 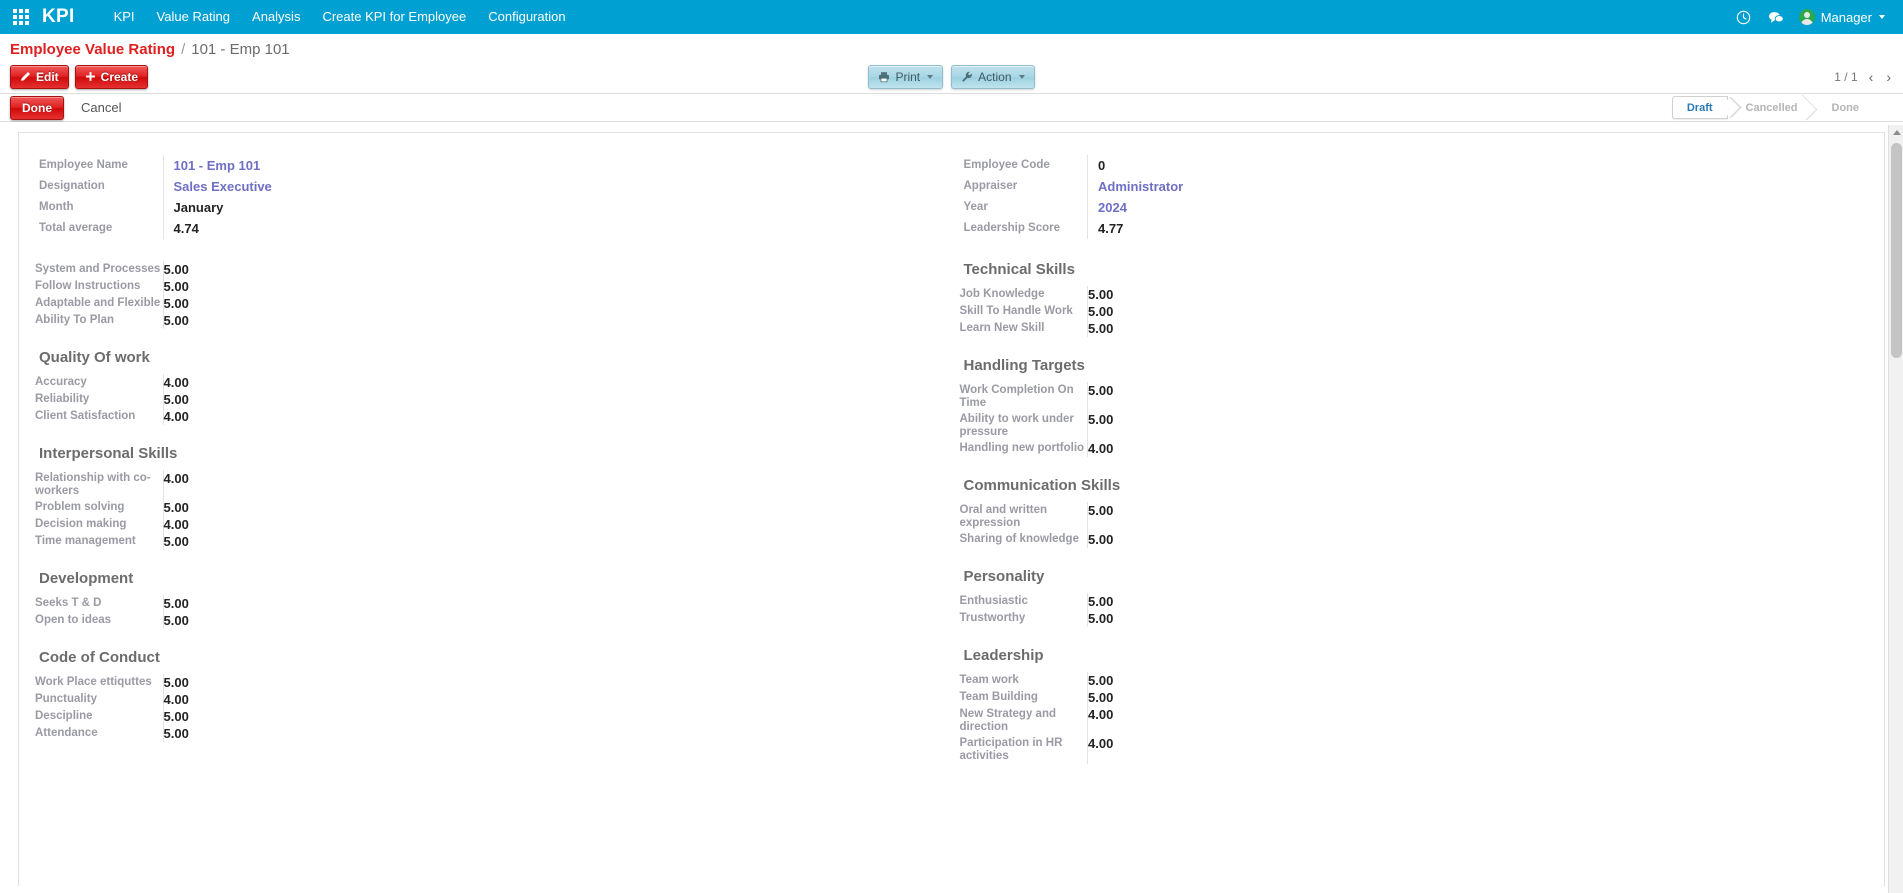 I want to click on field-label-accuracy: Accuracy, so click(x=99, y=382).